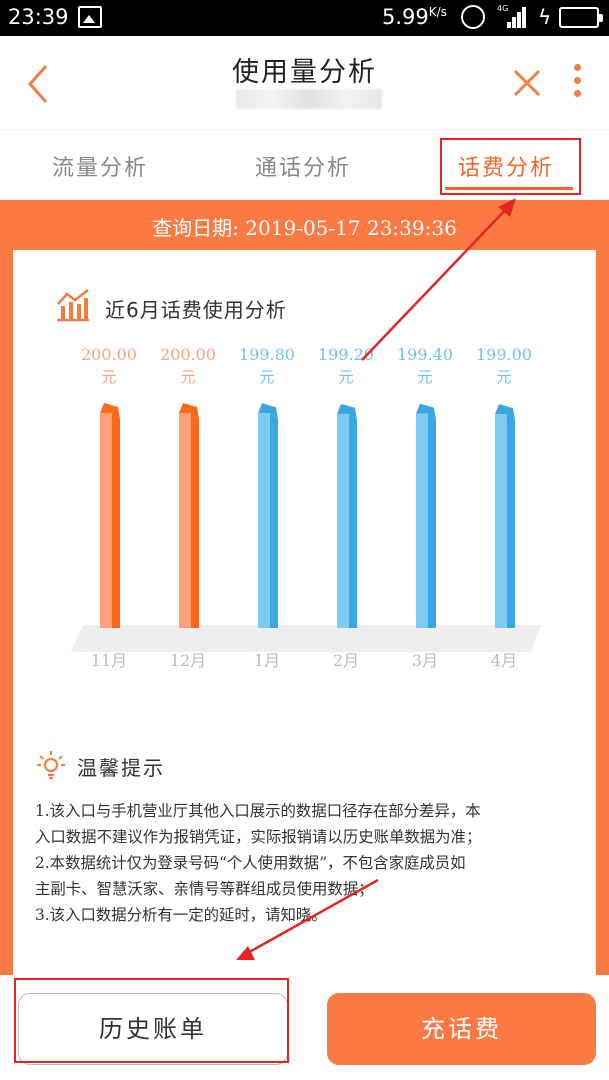 This screenshot has width=609, height=1080. I want to click on query-date-value: 2019-05-17 23:39:36, so click(351, 228).